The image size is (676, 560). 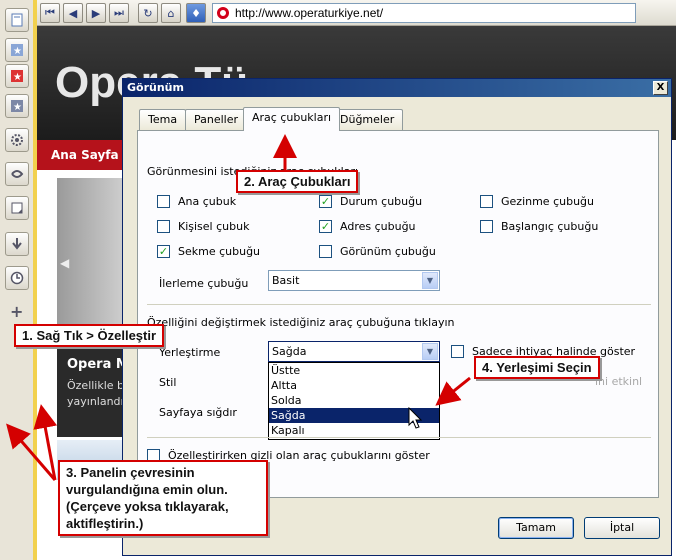 I want to click on arrow-step4, so click(x=453, y=391).